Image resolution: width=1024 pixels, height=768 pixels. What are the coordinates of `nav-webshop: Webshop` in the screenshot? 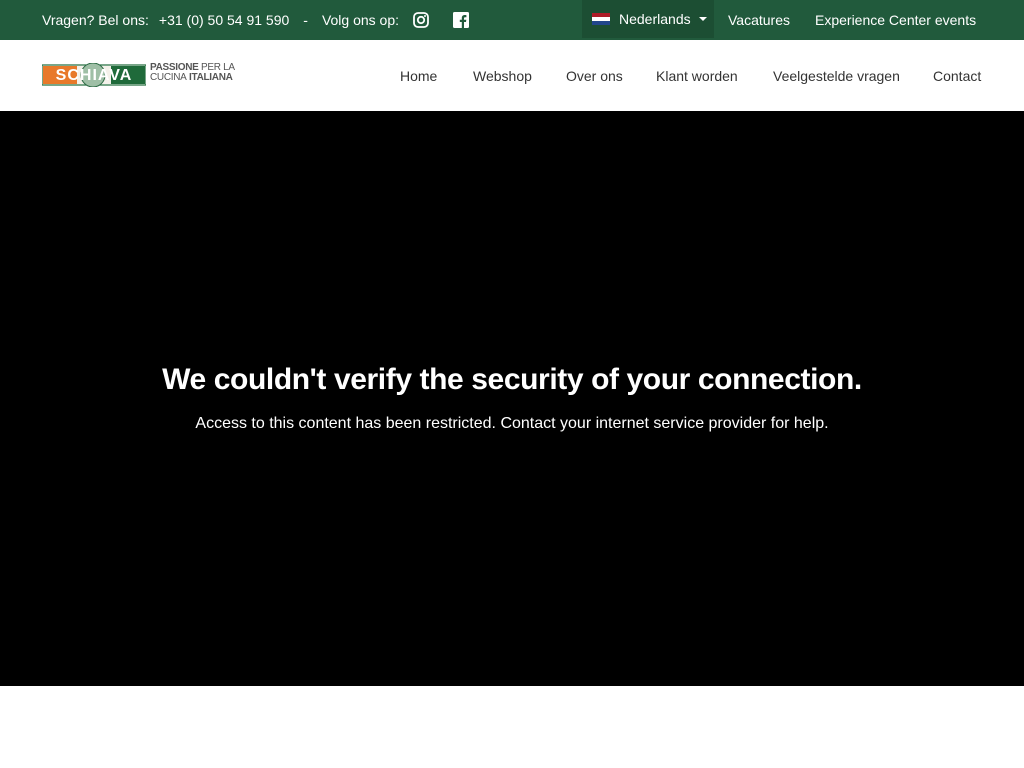 It's located at (502, 75).